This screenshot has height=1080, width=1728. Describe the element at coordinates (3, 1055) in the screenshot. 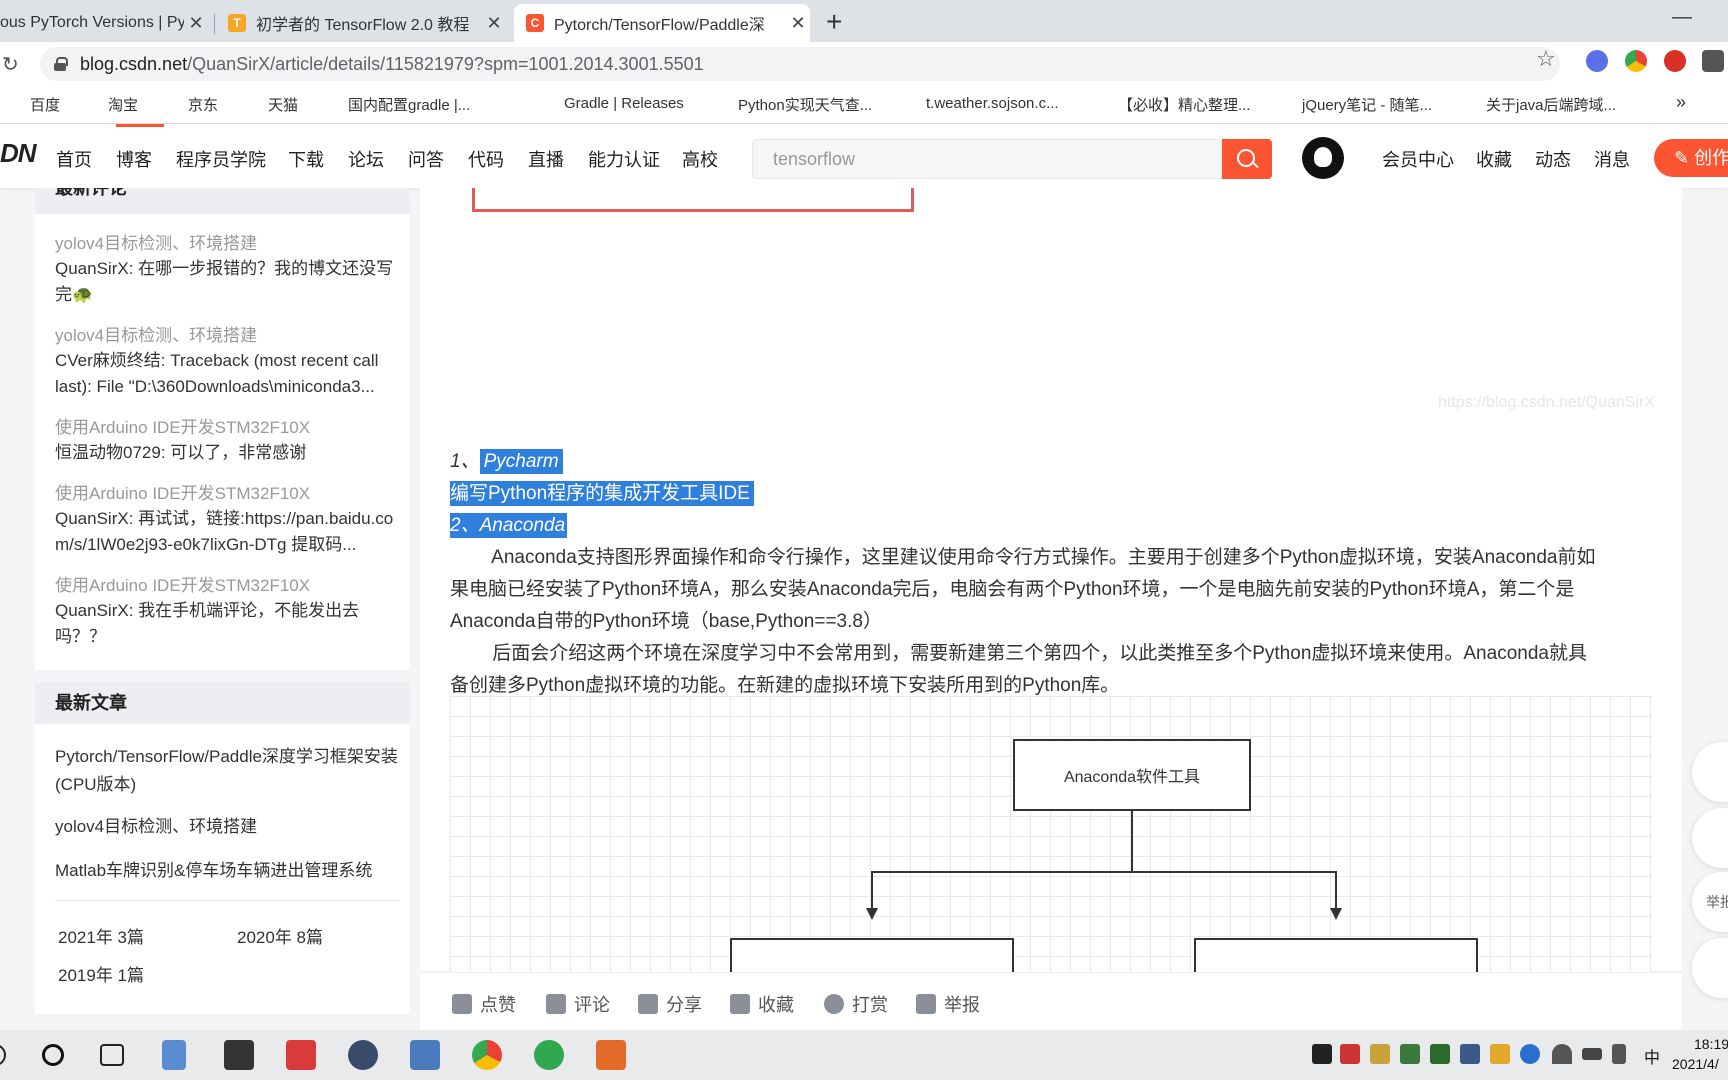

I see `search-circle-icon` at that location.